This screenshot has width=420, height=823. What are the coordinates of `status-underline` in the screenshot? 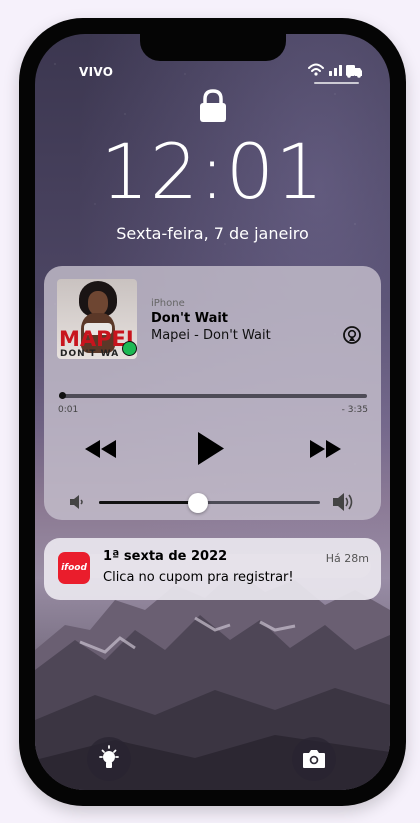 It's located at (336, 83).